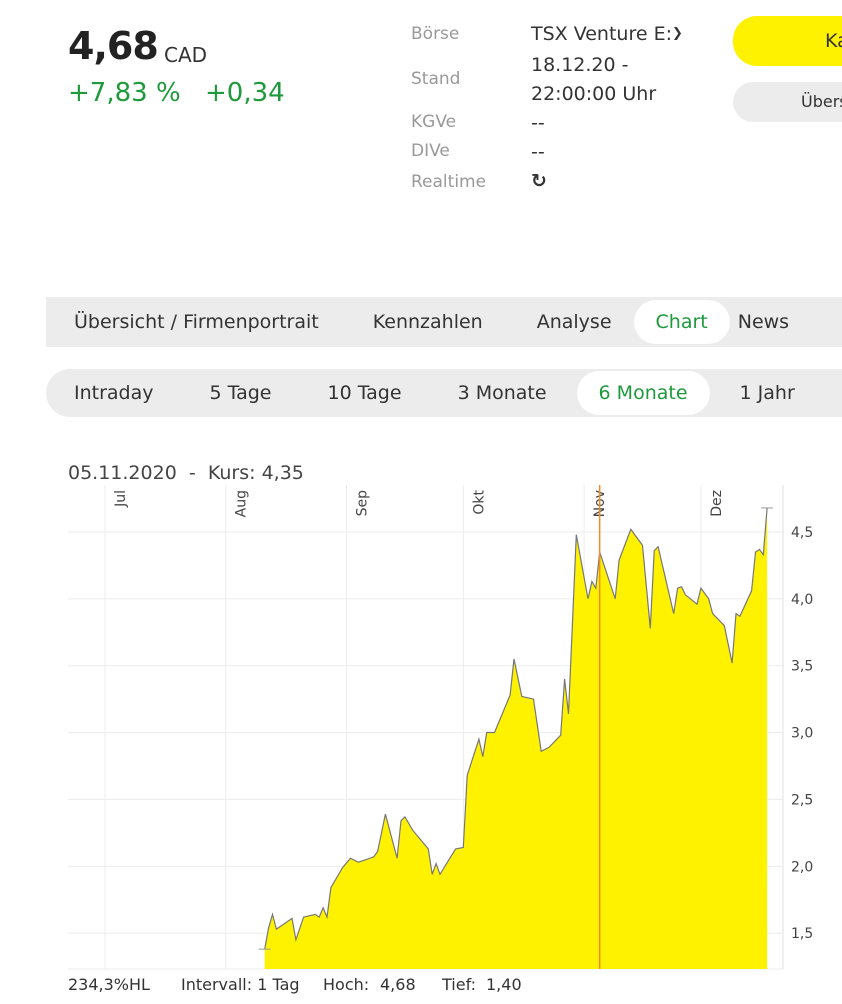 This screenshot has width=842, height=1004. I want to click on label-kgve: KGVe, so click(434, 122).